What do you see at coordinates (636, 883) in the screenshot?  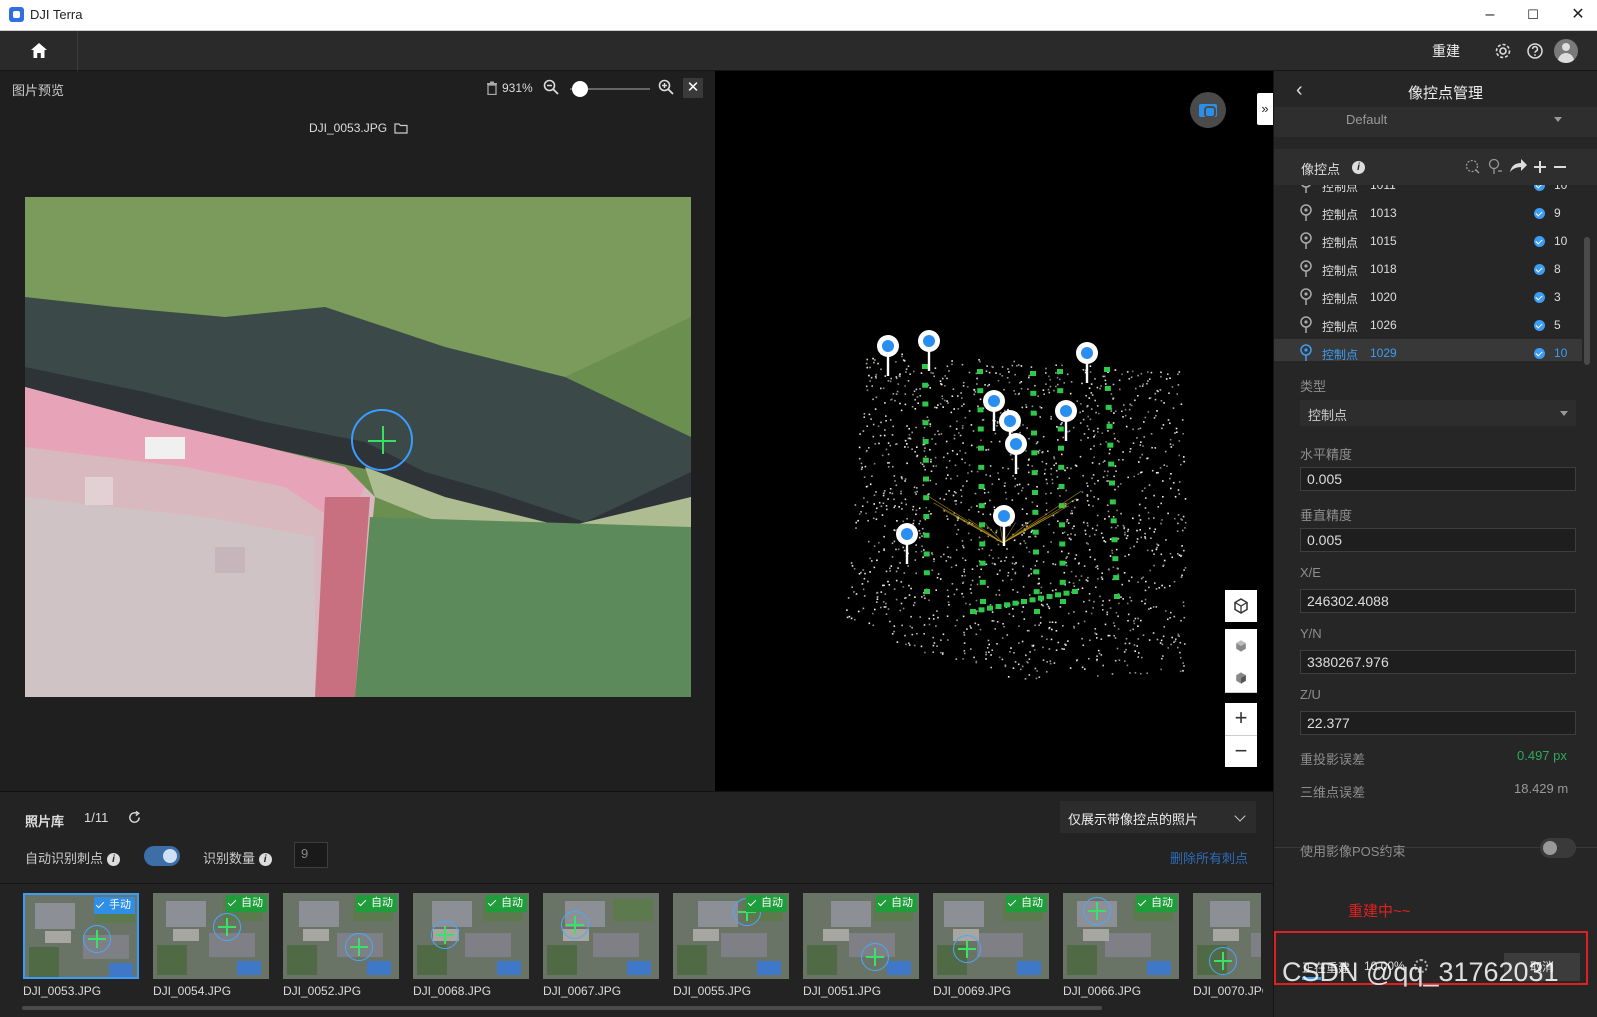 I see `divider` at bounding box center [636, 883].